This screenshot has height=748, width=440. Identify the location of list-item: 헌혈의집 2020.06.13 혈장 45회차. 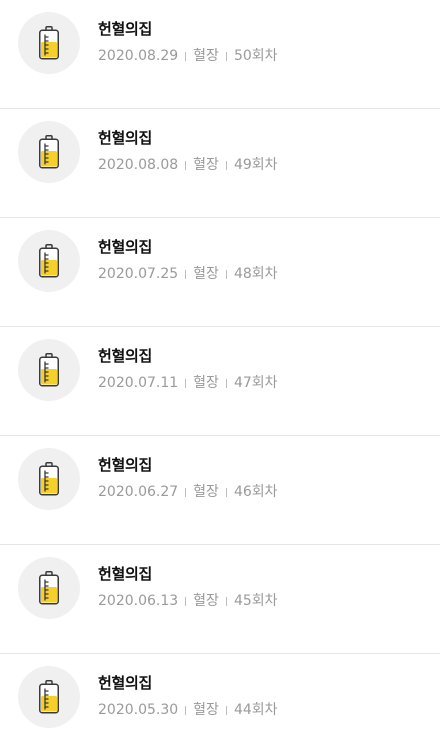
(220, 599).